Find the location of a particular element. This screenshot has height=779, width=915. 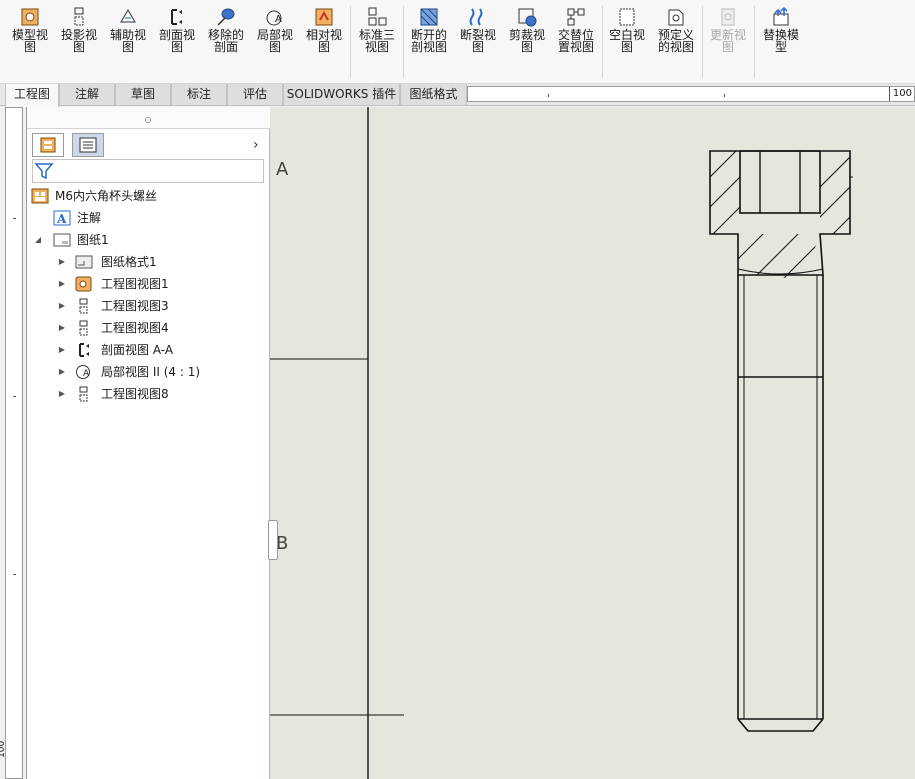

alternate-position-button: 交替位置视图 is located at coordinates (576, 43).